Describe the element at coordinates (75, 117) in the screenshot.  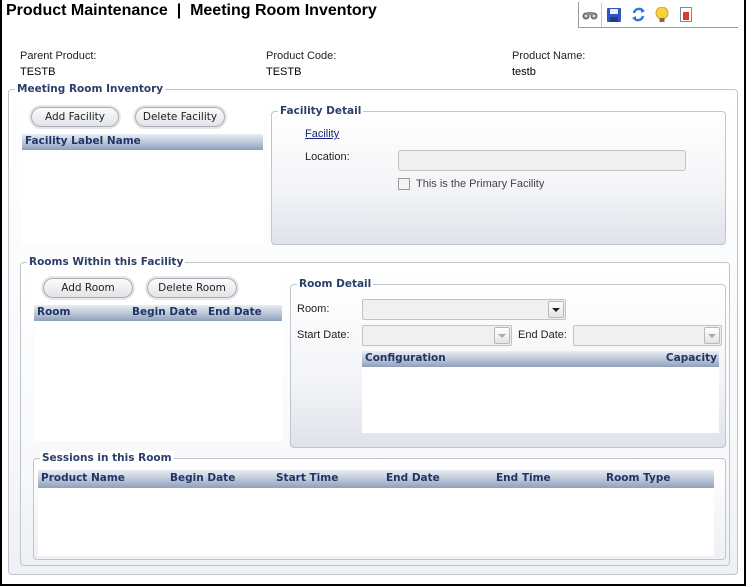
I see `add-facility-button: Add Facility` at that location.